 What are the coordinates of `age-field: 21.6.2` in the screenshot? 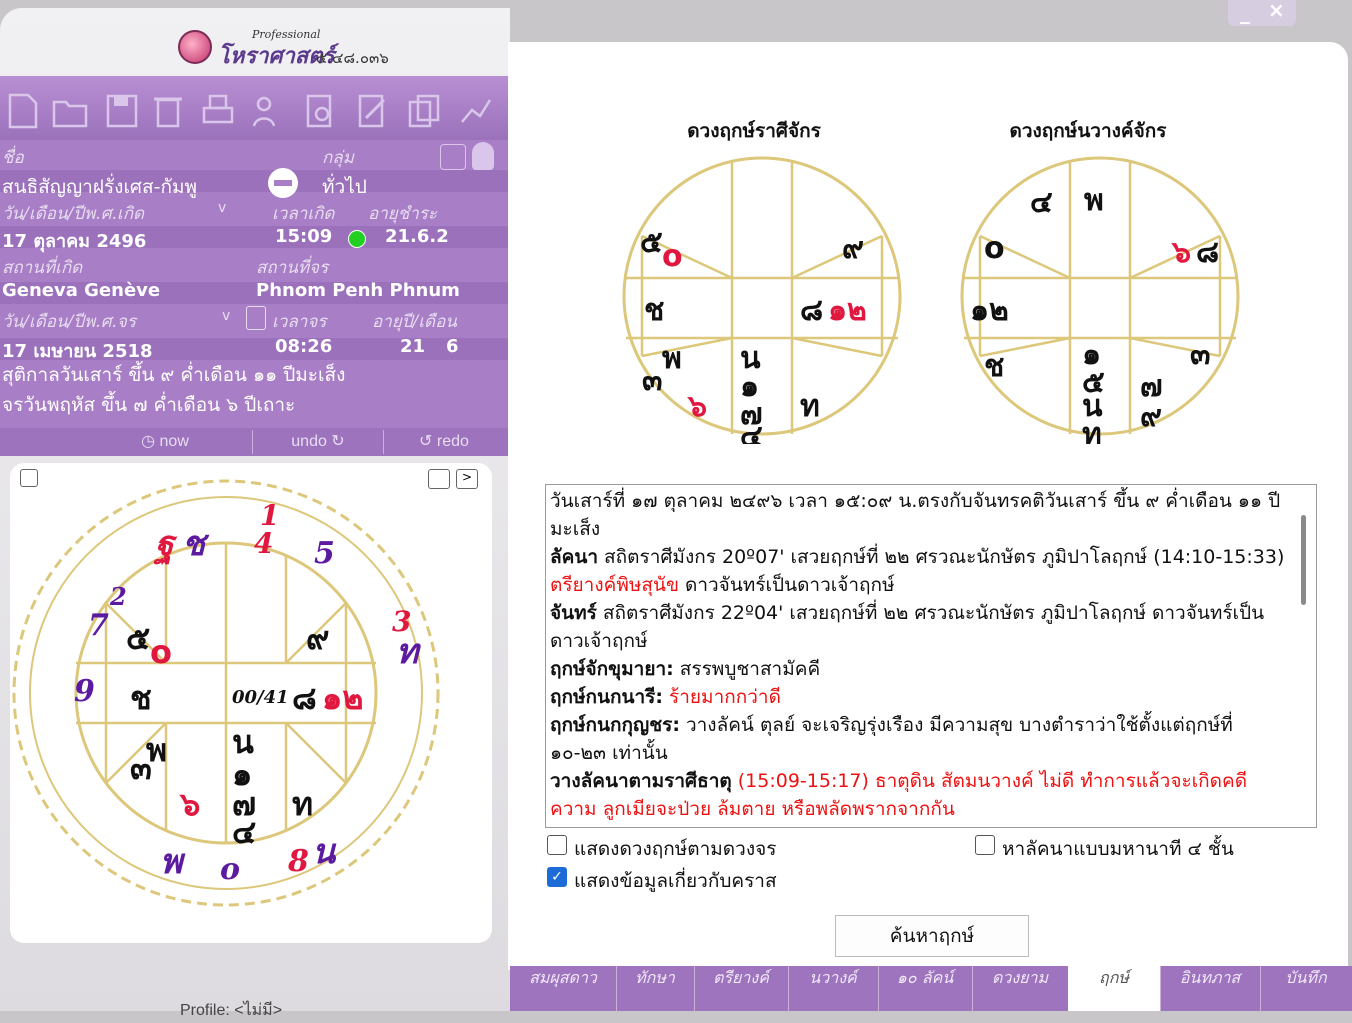 It's located at (417, 236).